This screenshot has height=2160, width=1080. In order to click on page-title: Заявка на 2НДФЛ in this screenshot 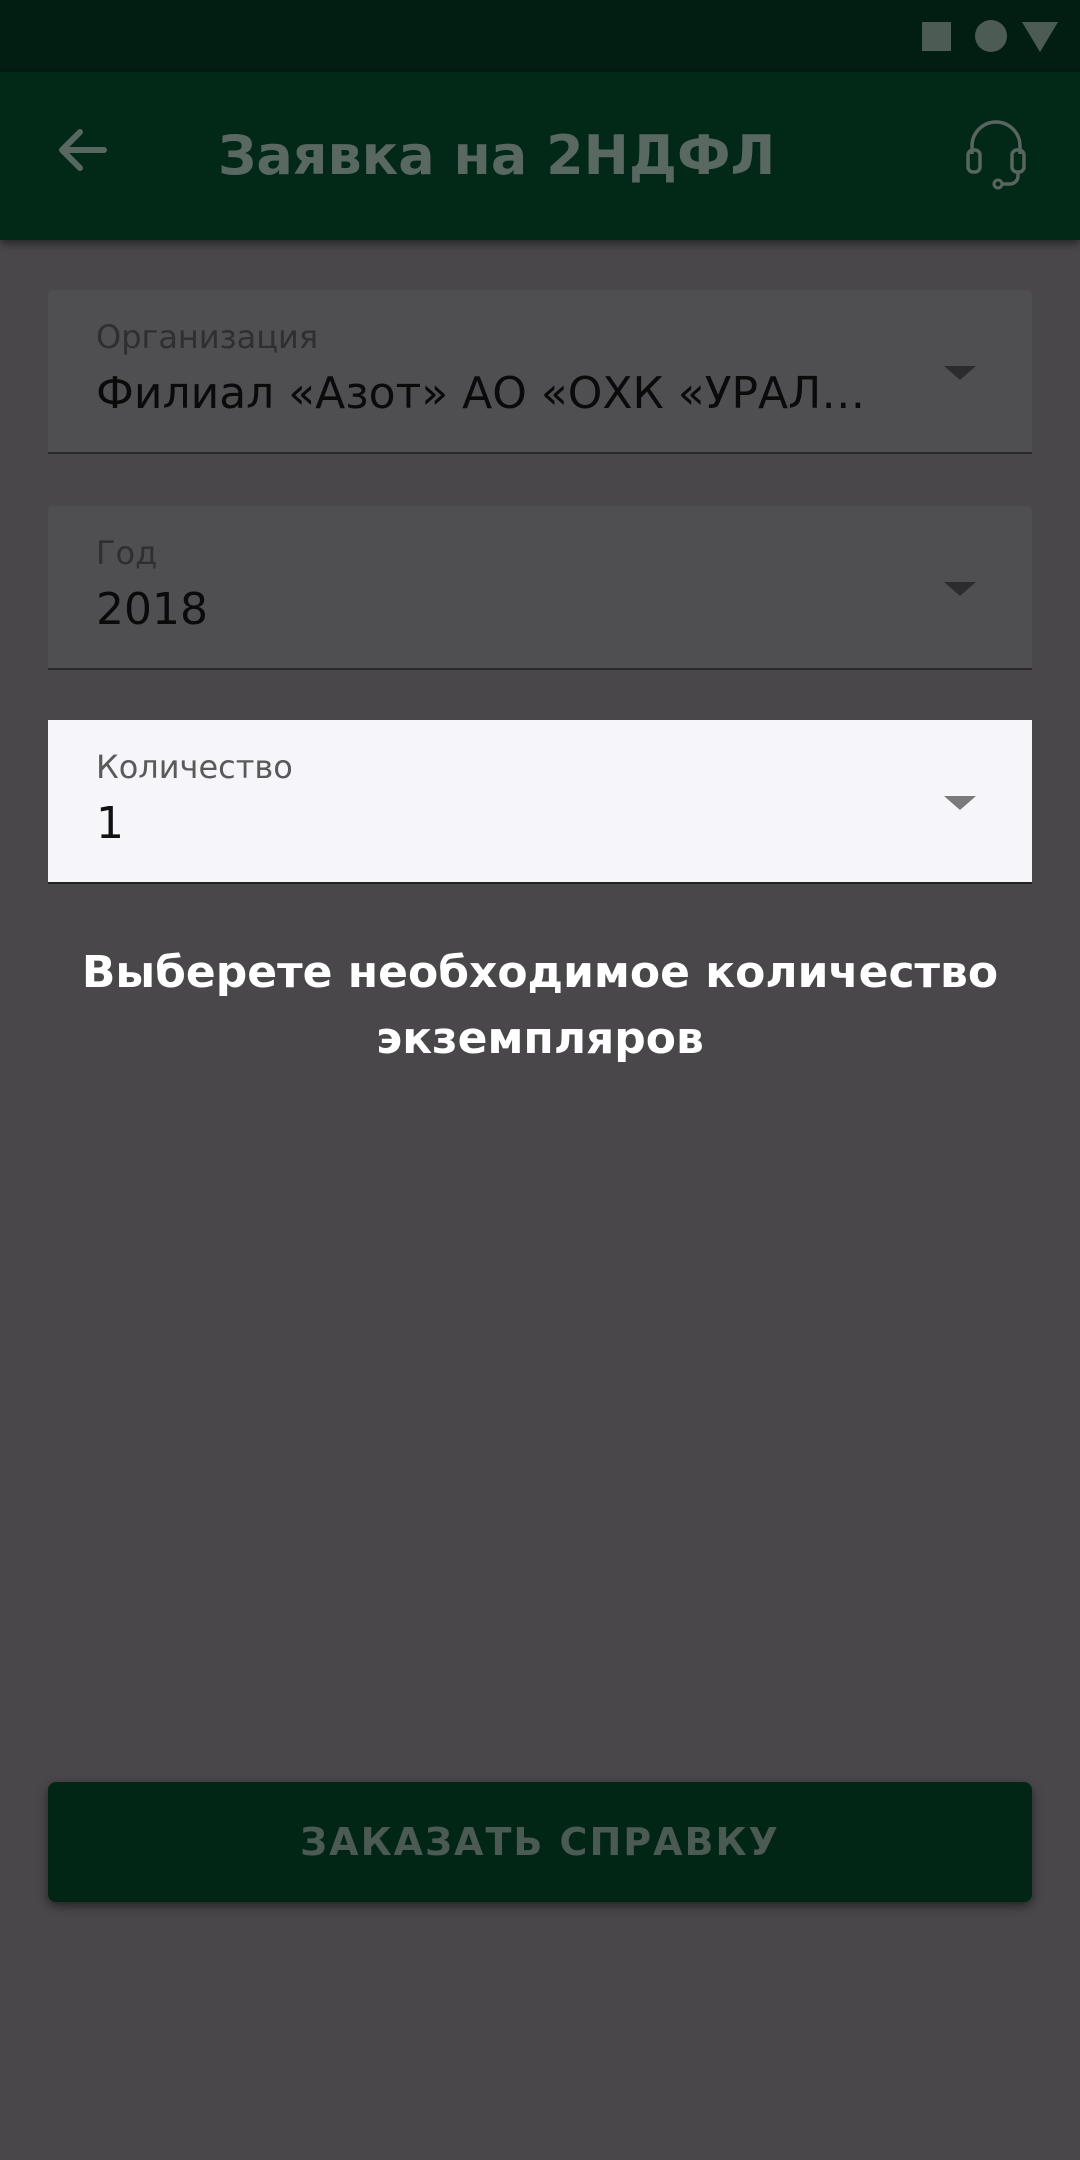, I will do `click(497, 155)`.